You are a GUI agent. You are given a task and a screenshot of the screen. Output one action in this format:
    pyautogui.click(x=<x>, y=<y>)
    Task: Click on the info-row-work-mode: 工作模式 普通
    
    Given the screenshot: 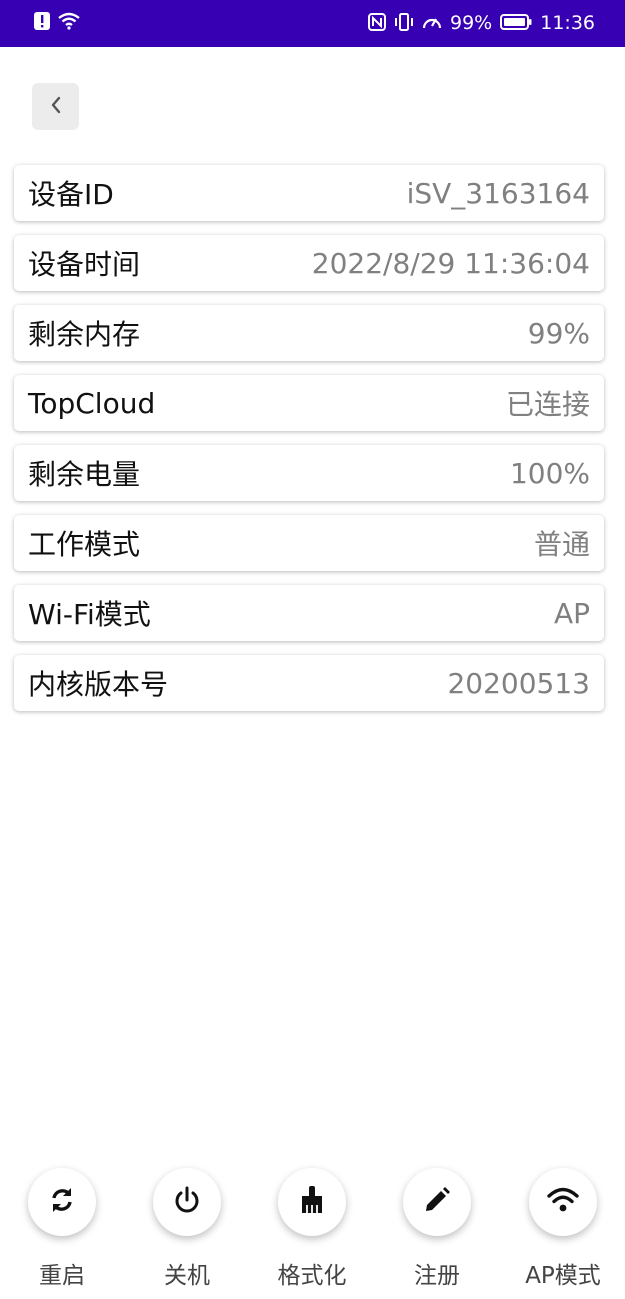 What is the action you would take?
    pyautogui.click(x=309, y=543)
    